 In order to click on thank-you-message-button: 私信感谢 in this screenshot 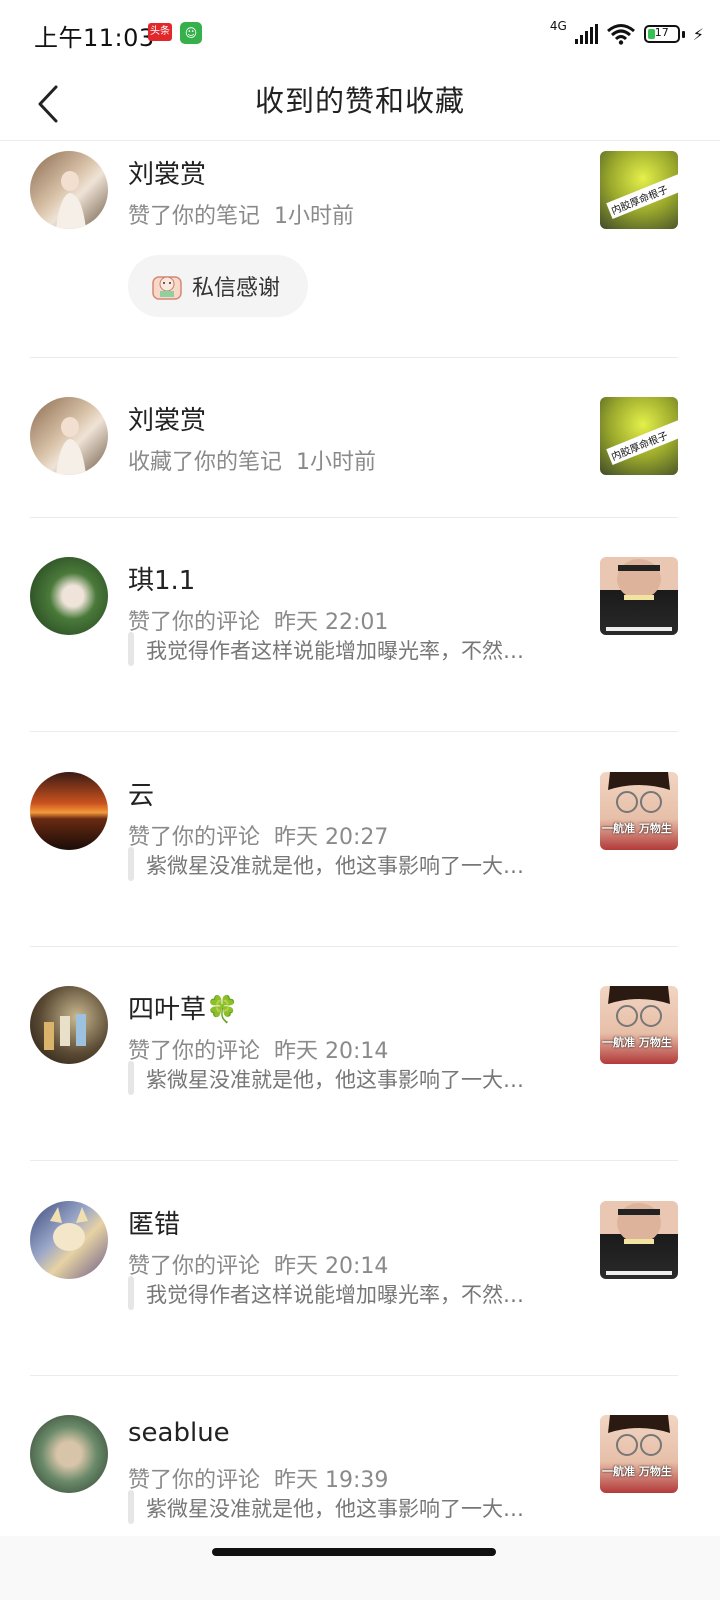, I will do `click(218, 286)`.